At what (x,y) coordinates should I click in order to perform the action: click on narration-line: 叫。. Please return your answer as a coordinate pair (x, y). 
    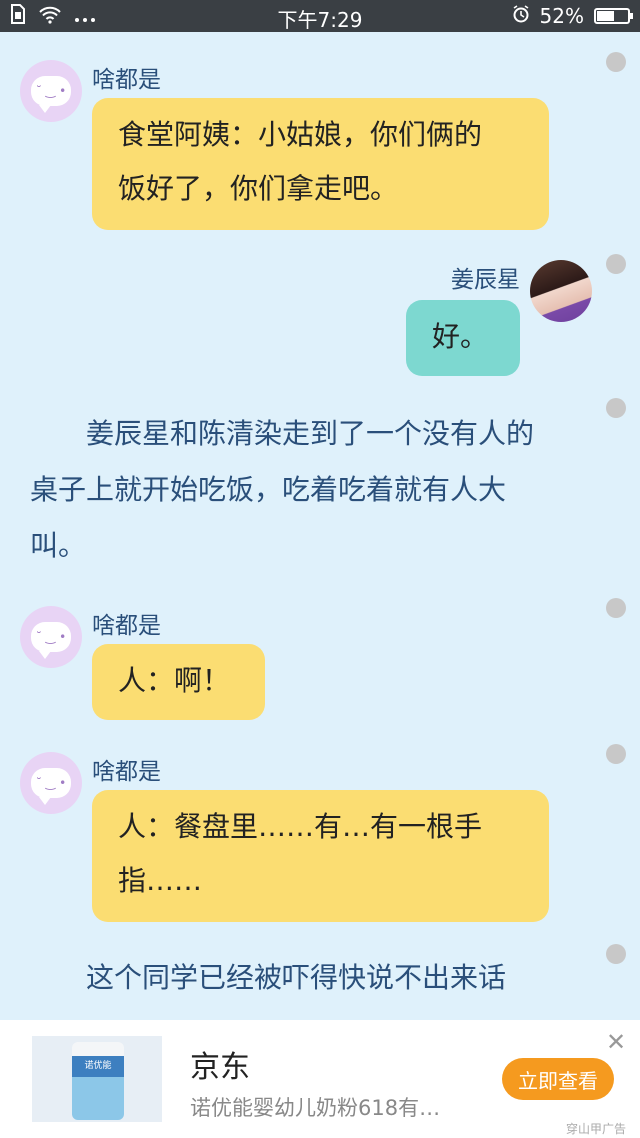
    Looking at the image, I should click on (58, 545).